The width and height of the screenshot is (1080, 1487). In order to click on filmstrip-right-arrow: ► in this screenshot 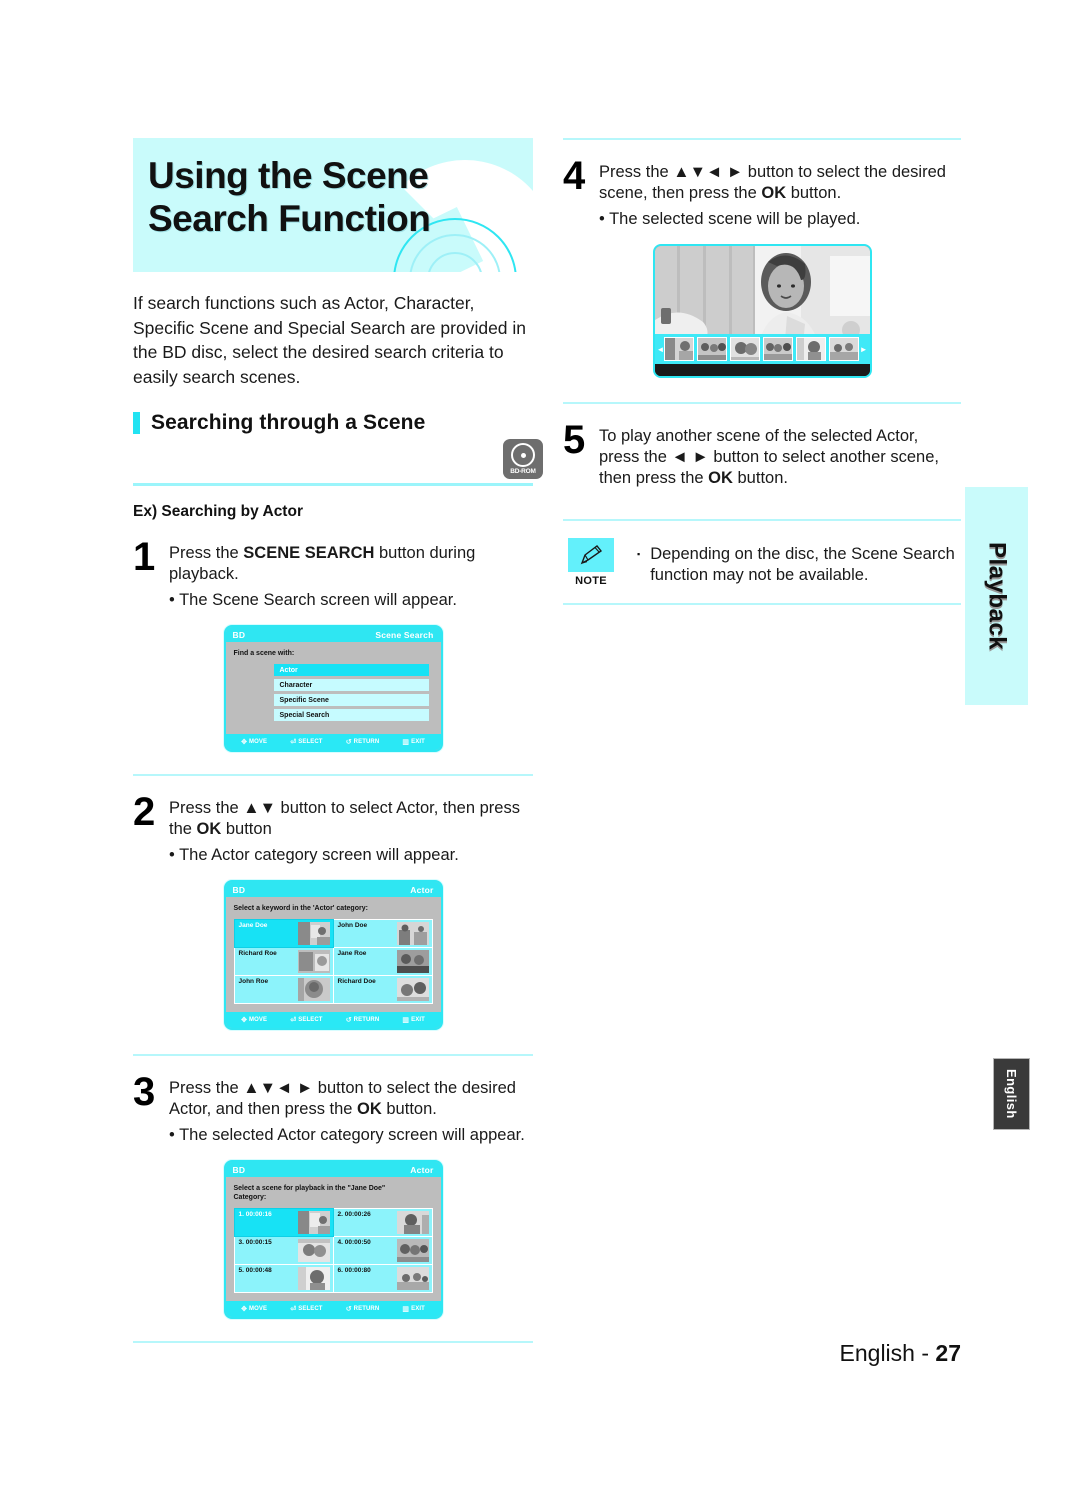, I will do `click(864, 349)`.